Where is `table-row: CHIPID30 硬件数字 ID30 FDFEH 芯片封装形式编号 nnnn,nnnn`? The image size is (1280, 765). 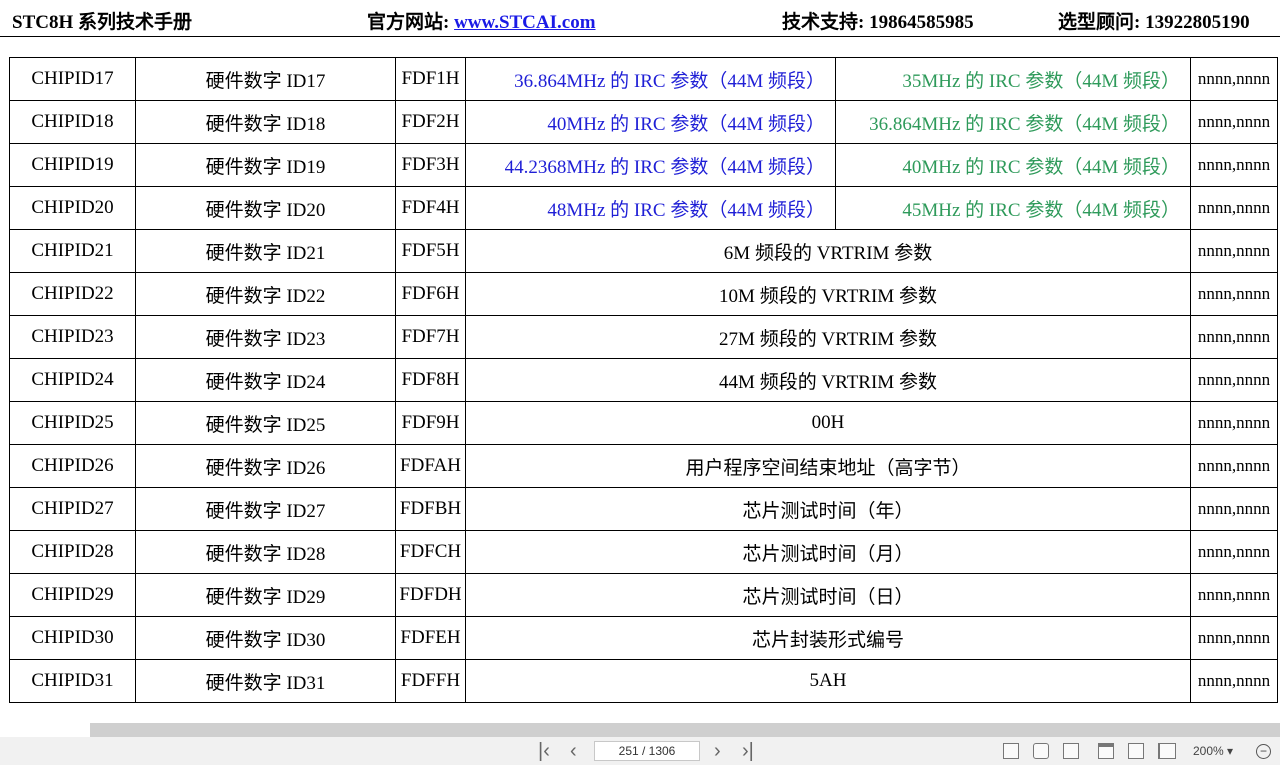 table-row: CHIPID30 硬件数字 ID30 FDFEH 芯片封装形式编号 nnnn,nnnn is located at coordinates (643, 638).